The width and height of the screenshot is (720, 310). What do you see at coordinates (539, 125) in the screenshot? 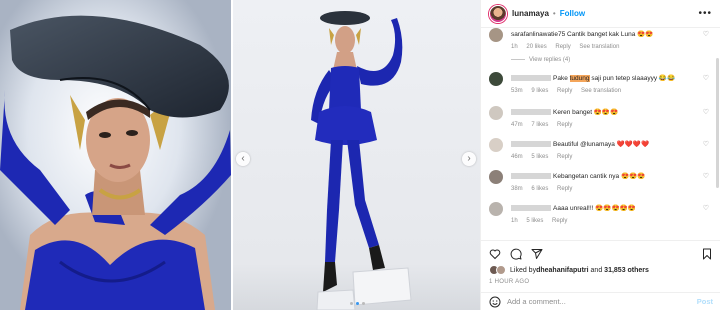
I see `comment-likes: 7 likes` at bounding box center [539, 125].